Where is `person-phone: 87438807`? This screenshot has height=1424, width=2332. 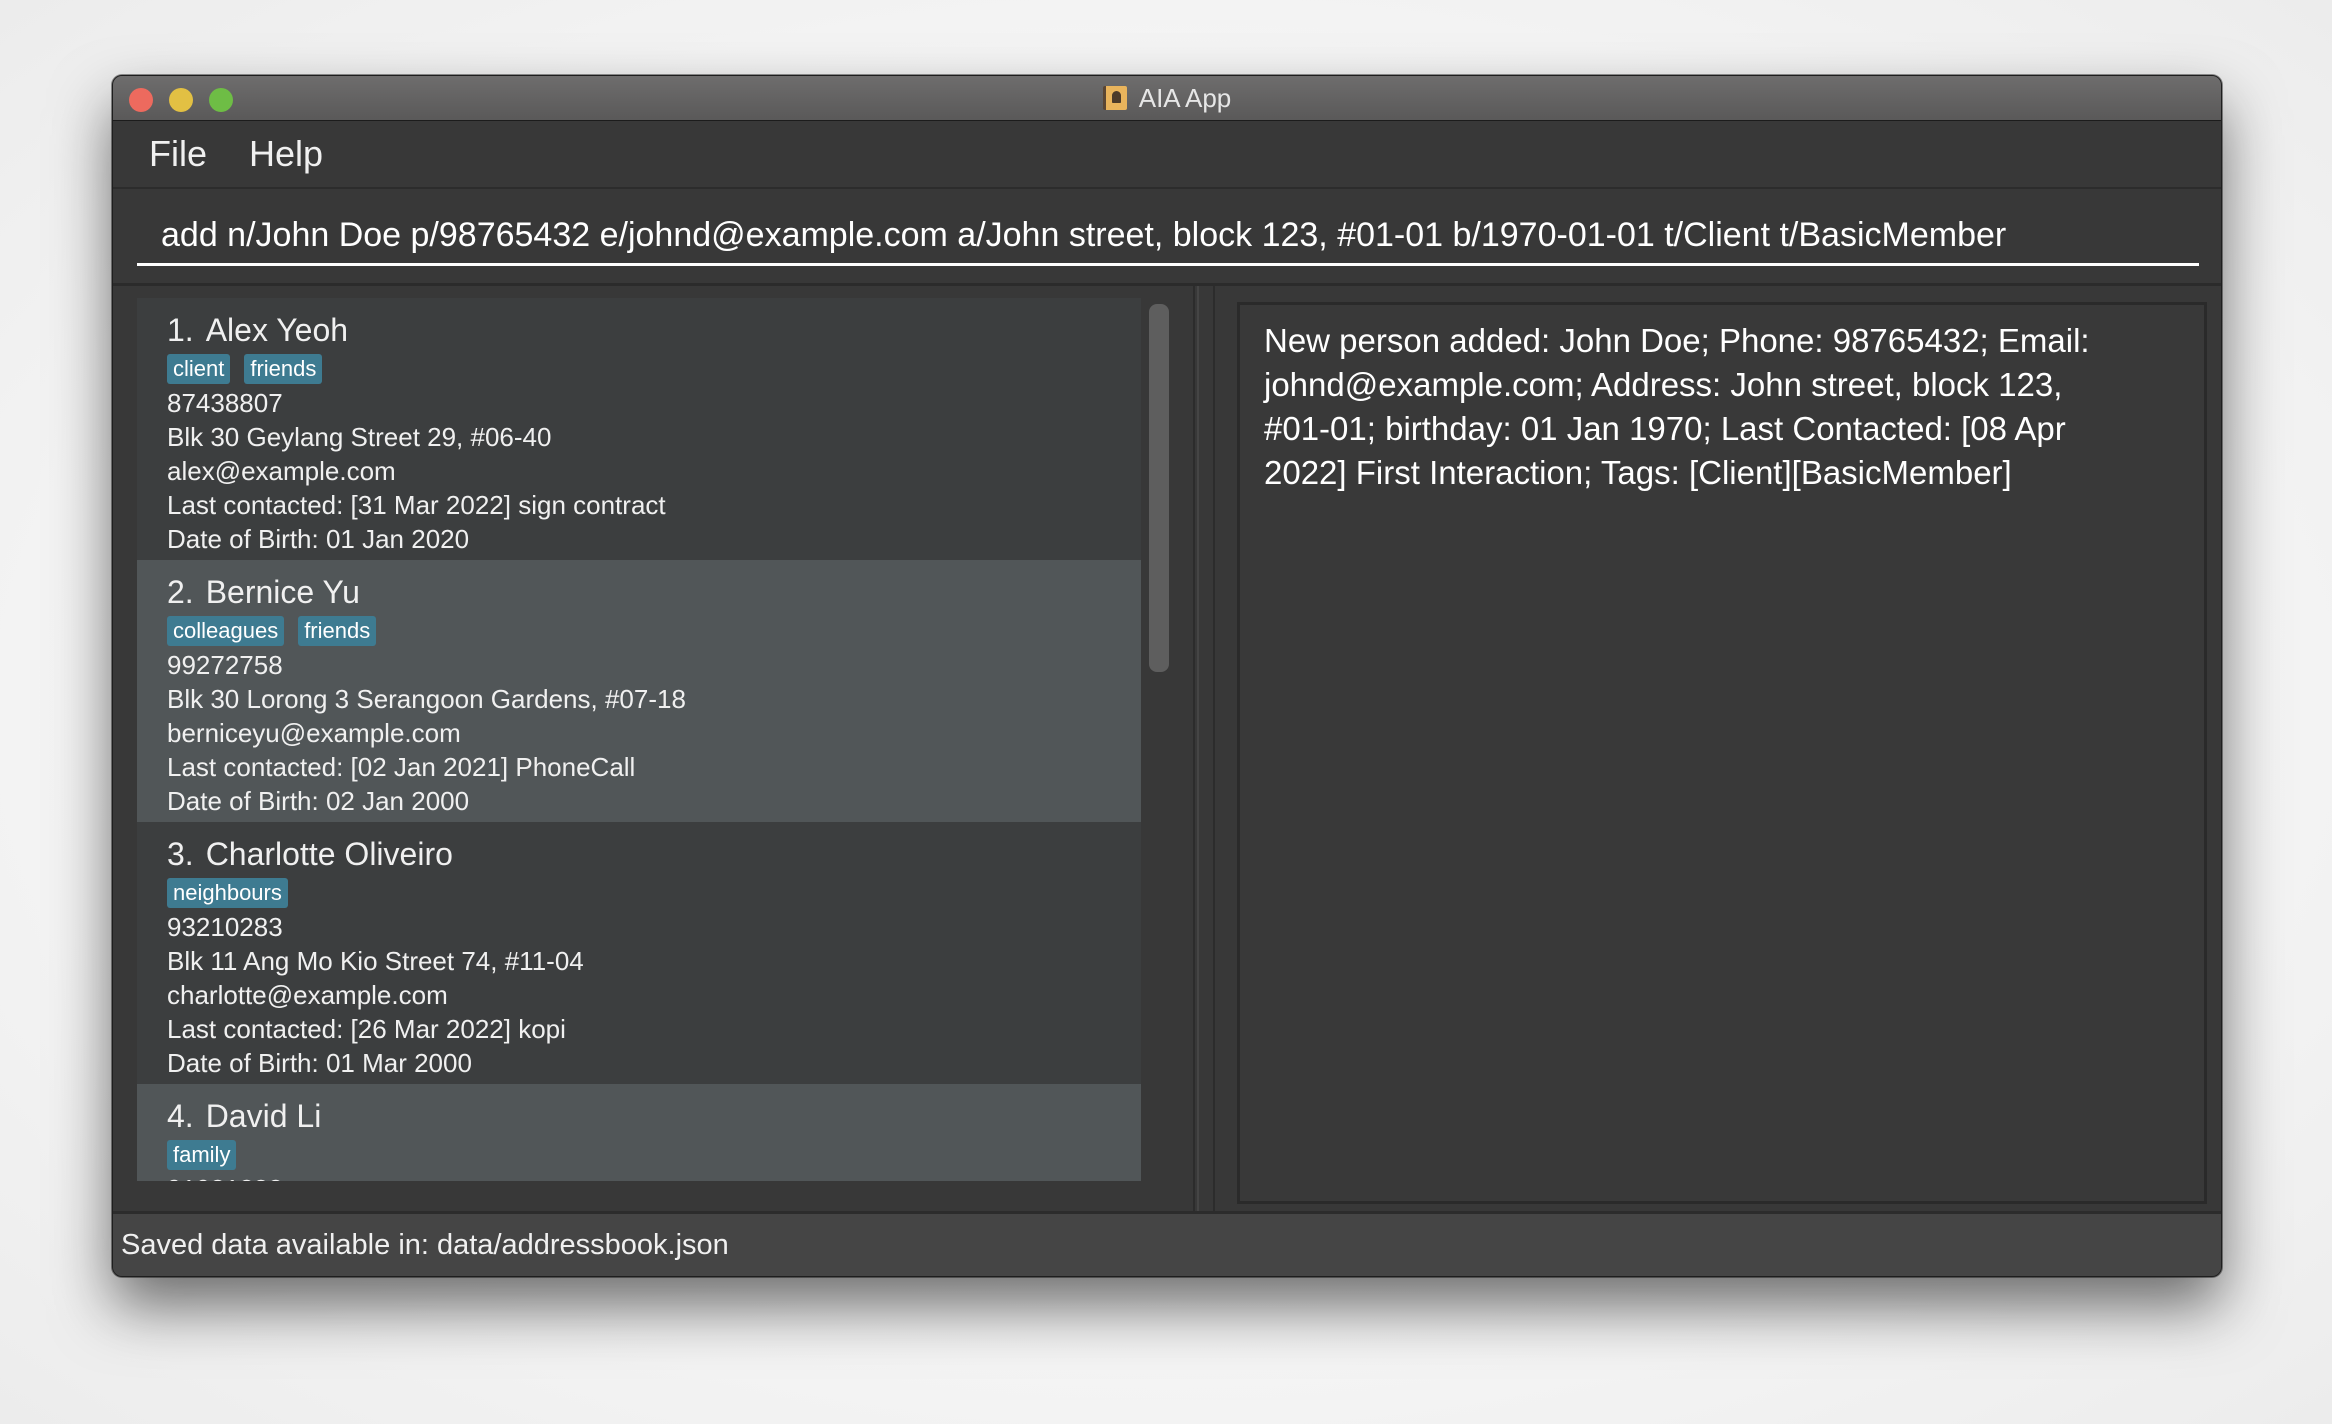 person-phone: 87438807 is located at coordinates (225, 403).